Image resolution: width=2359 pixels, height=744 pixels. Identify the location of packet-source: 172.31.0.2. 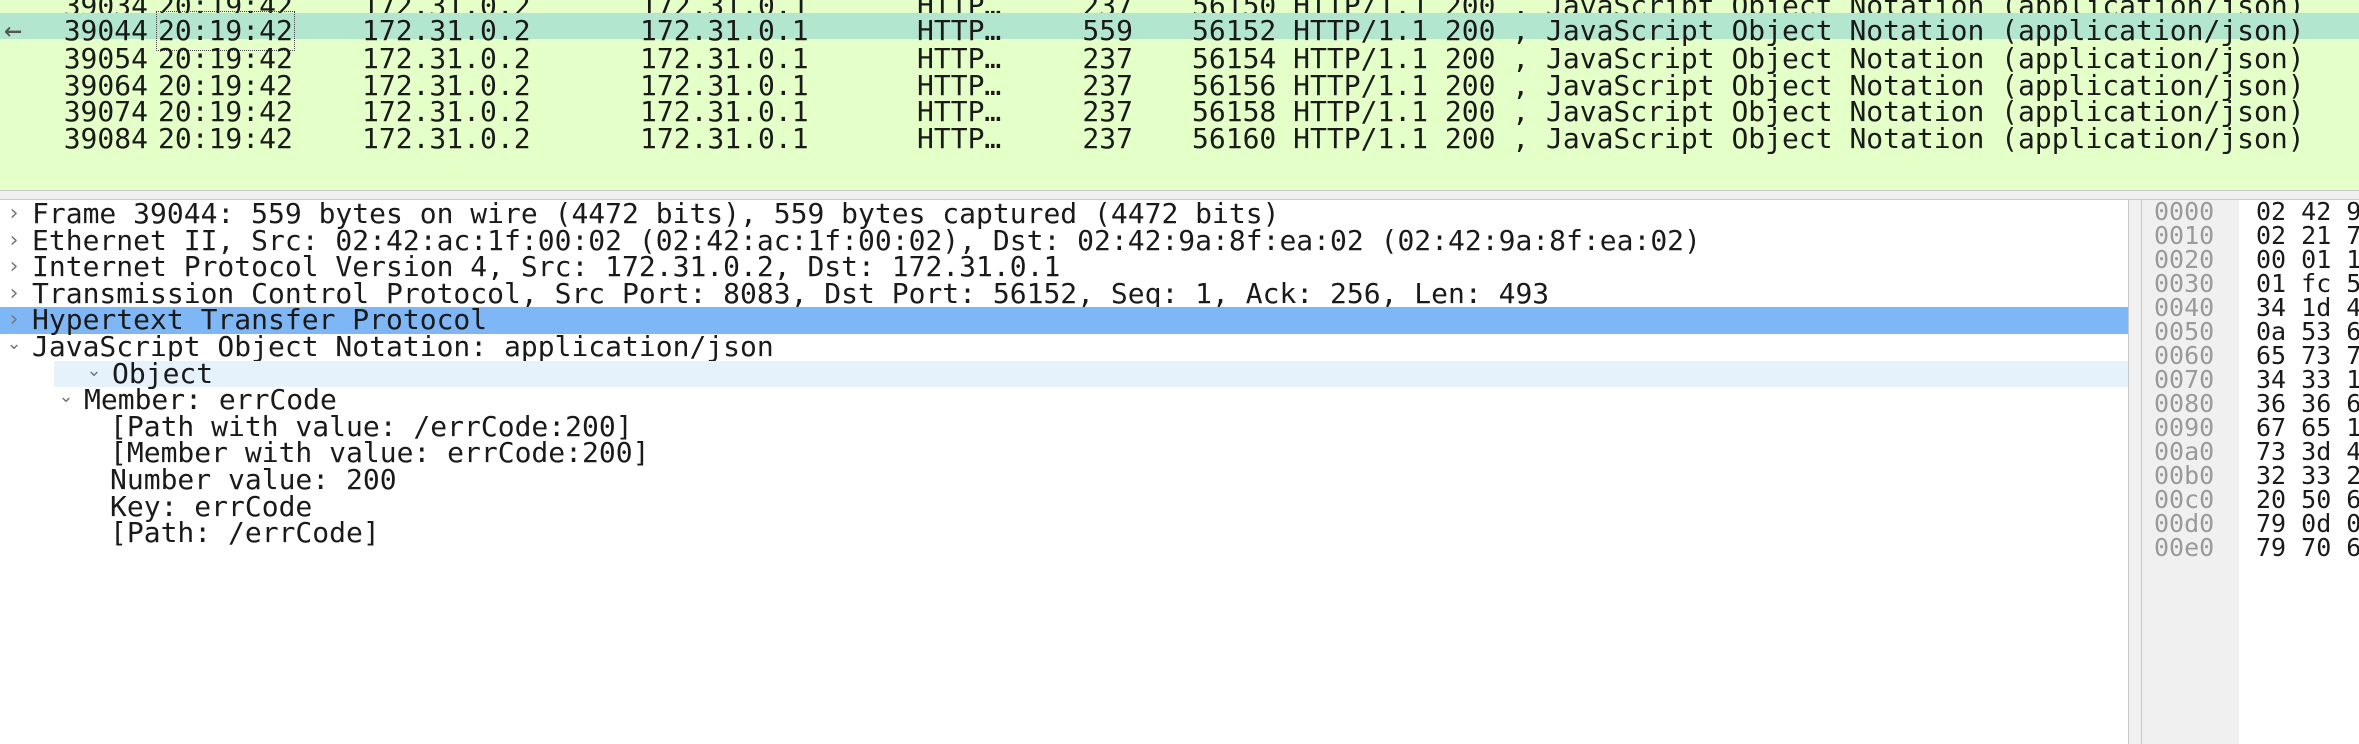
(446, 138).